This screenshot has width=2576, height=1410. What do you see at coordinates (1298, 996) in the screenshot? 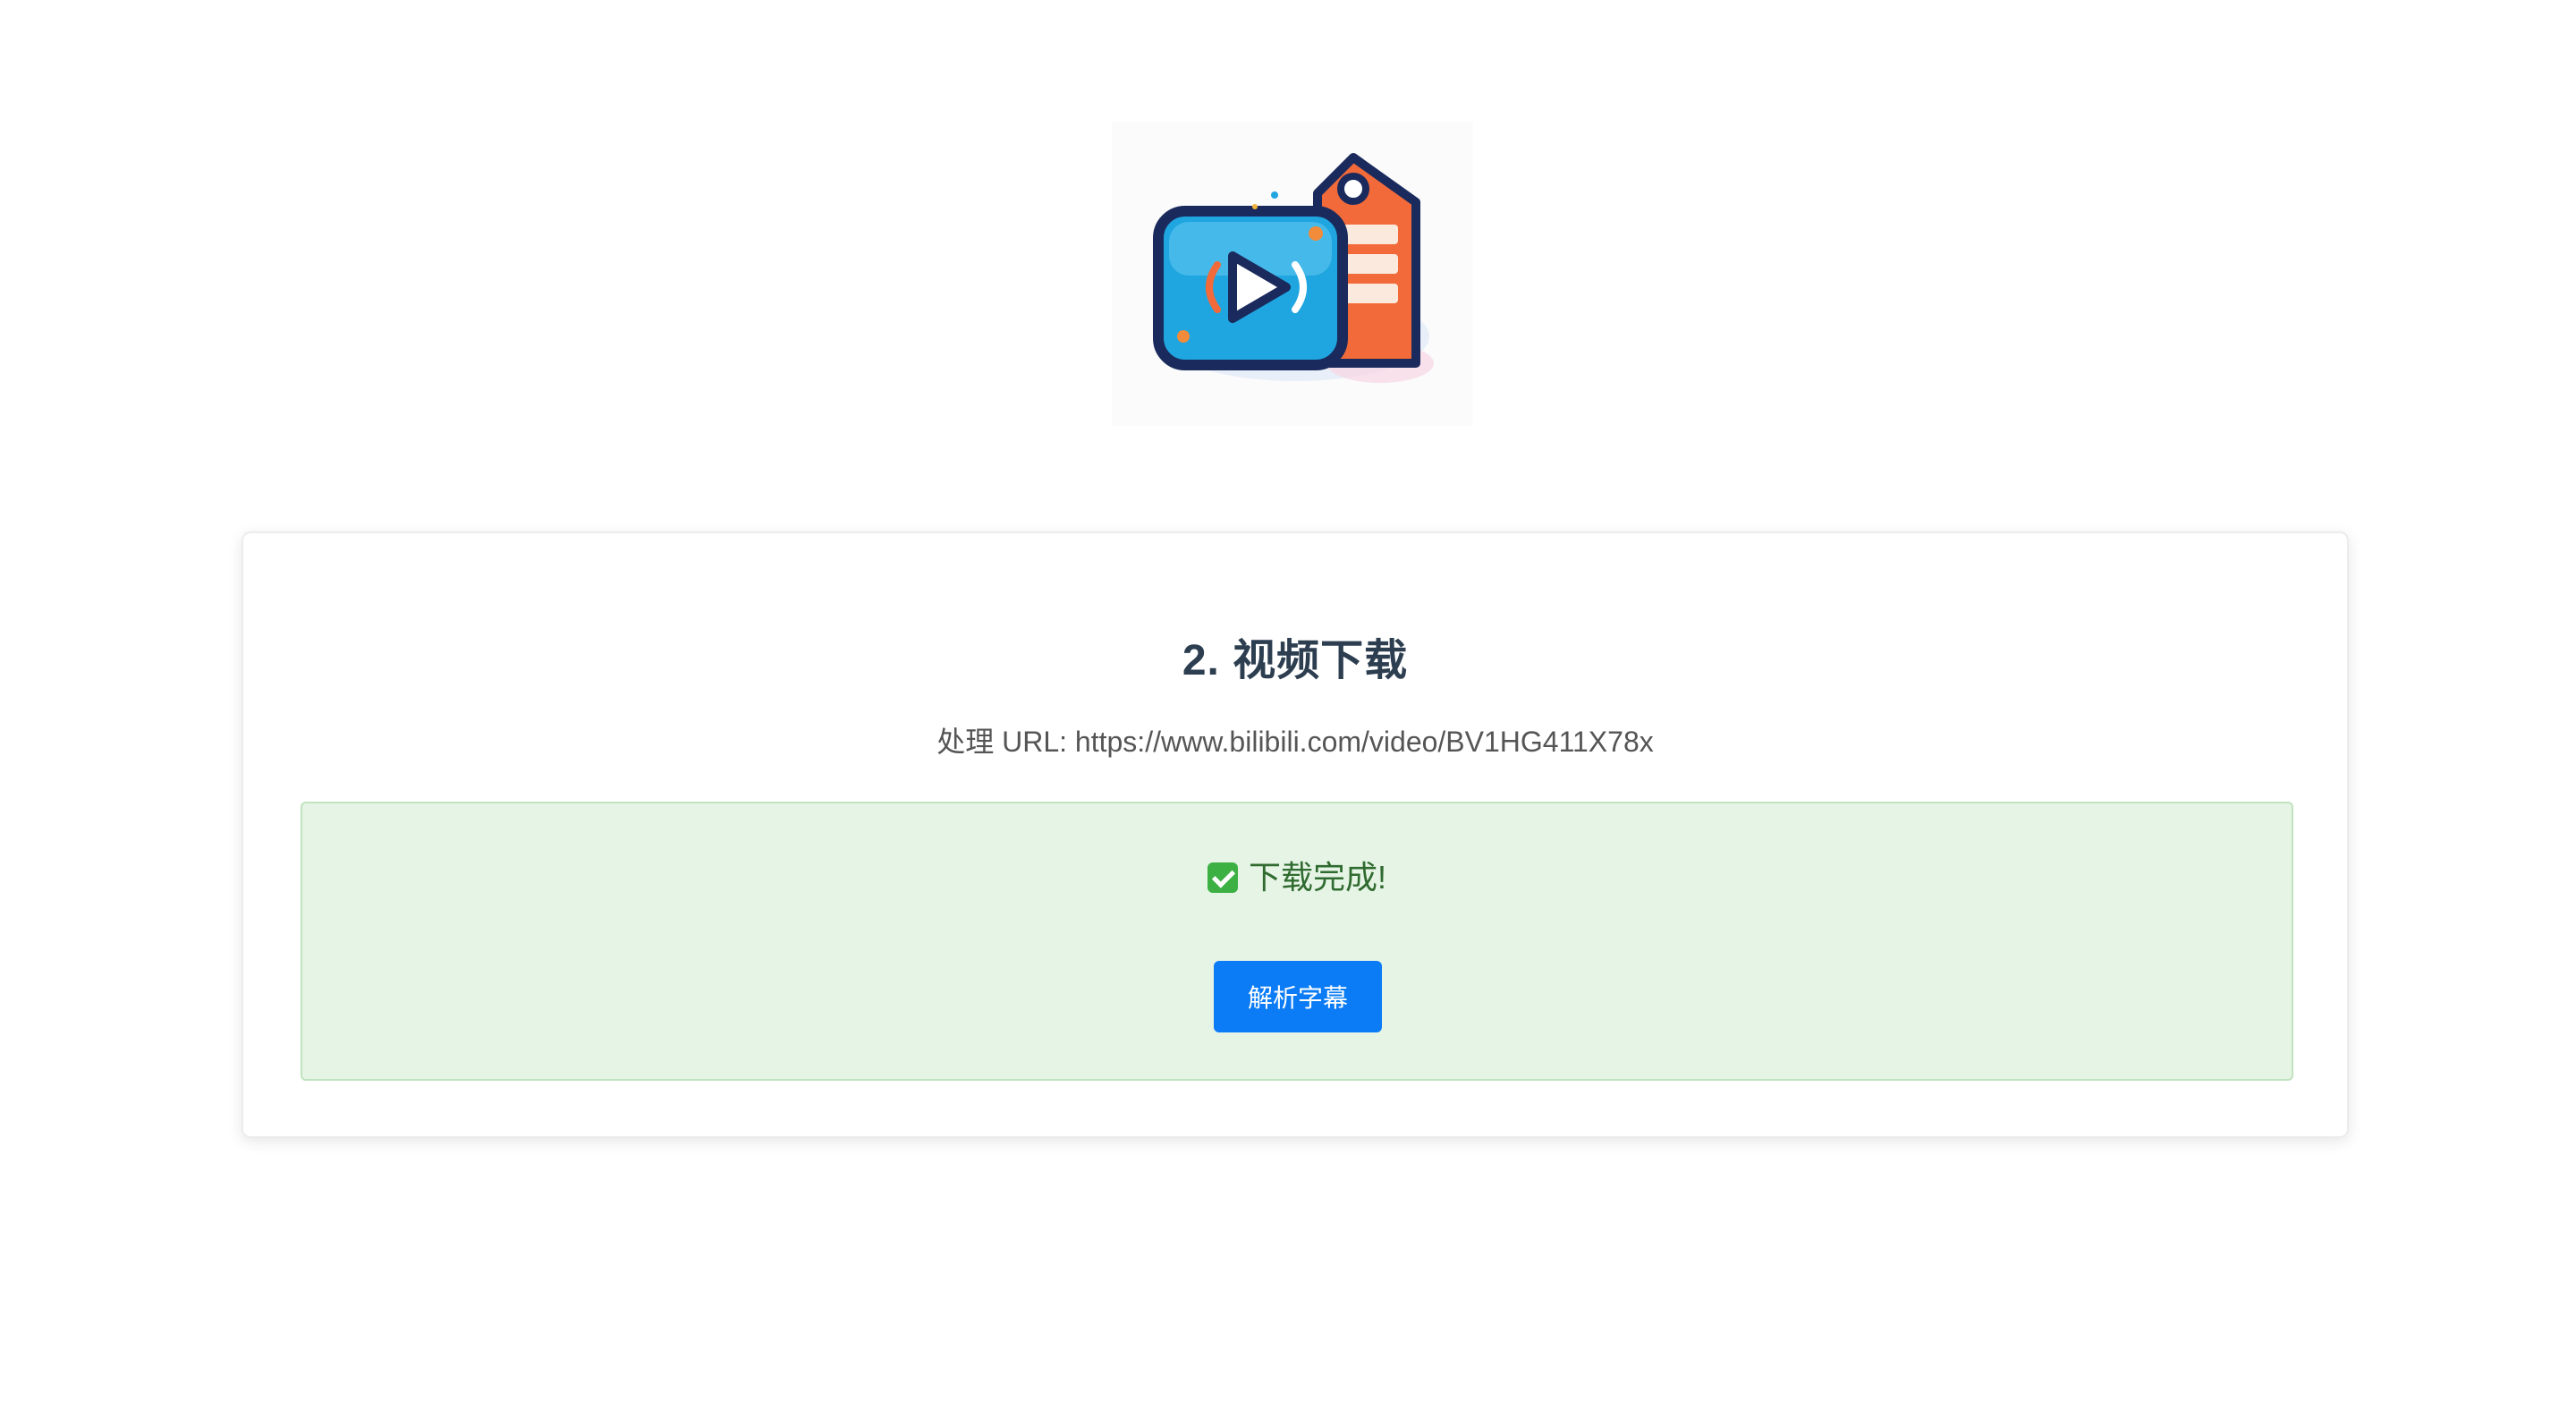
I see `parse-subtitles-button: 解析字幕` at bounding box center [1298, 996].